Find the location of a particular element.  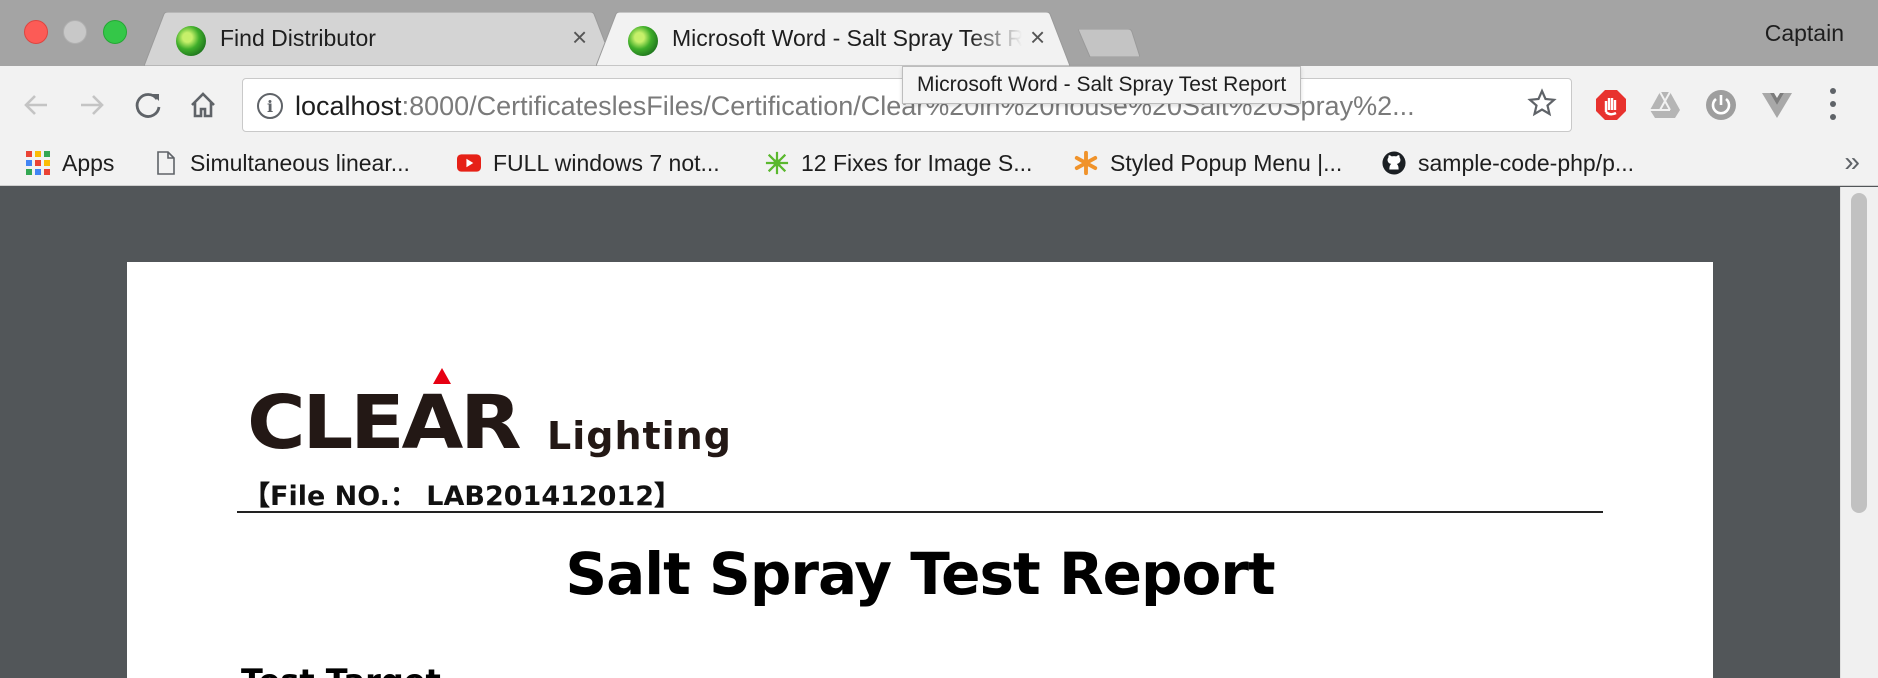

bookmarks-overflow-button: » is located at coordinates (1852, 162).